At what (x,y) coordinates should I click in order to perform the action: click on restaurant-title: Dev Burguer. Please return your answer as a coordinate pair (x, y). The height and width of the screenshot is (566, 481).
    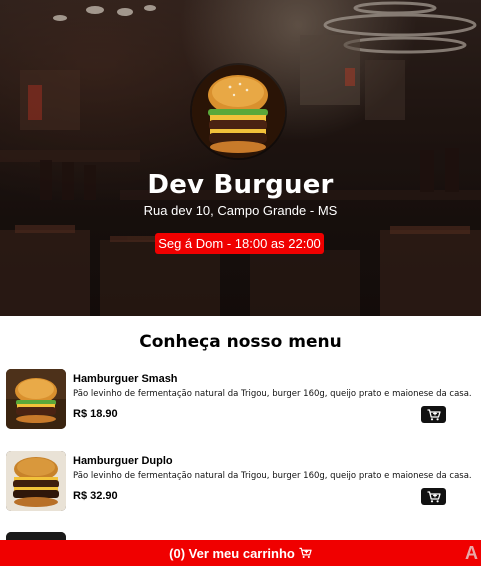
    Looking at the image, I should click on (240, 185).